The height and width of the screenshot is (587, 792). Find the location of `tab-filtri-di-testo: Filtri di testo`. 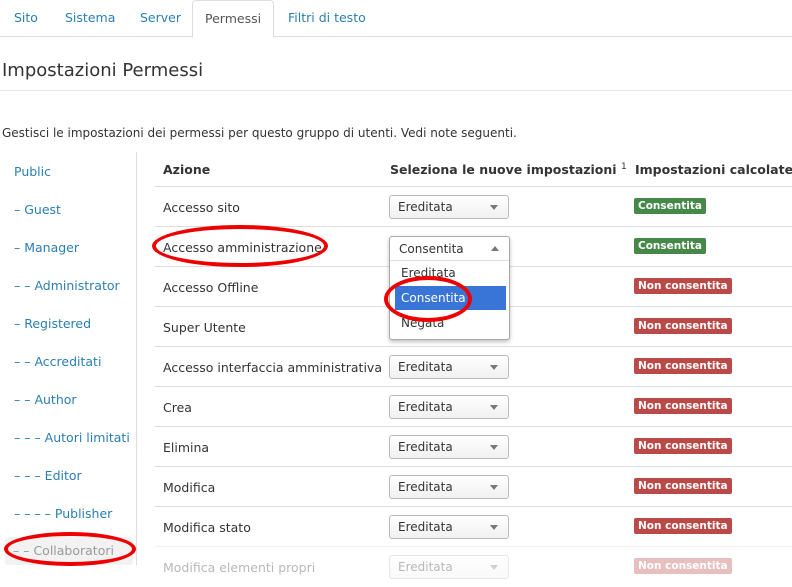

tab-filtri-di-testo: Filtri di testo is located at coordinates (327, 17).